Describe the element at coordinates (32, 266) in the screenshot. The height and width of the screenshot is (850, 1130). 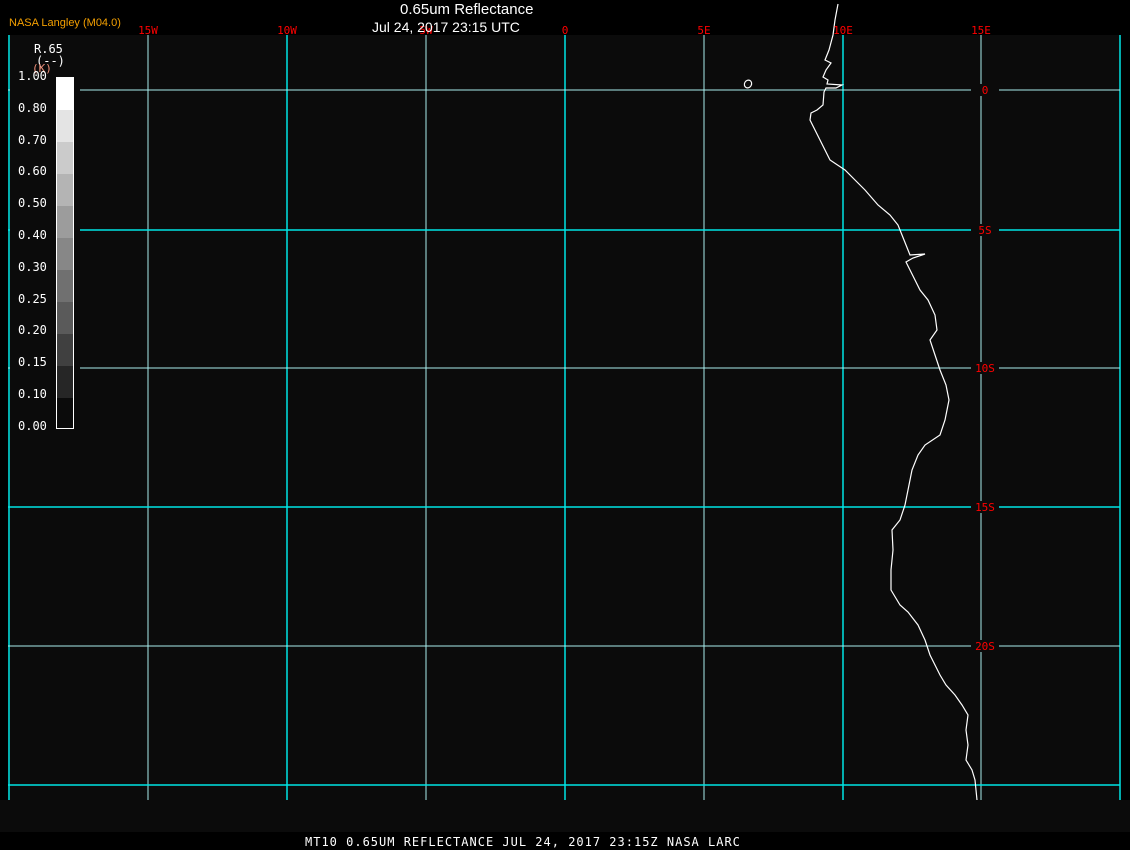
I see `legend-tick-label: 0.30` at that location.